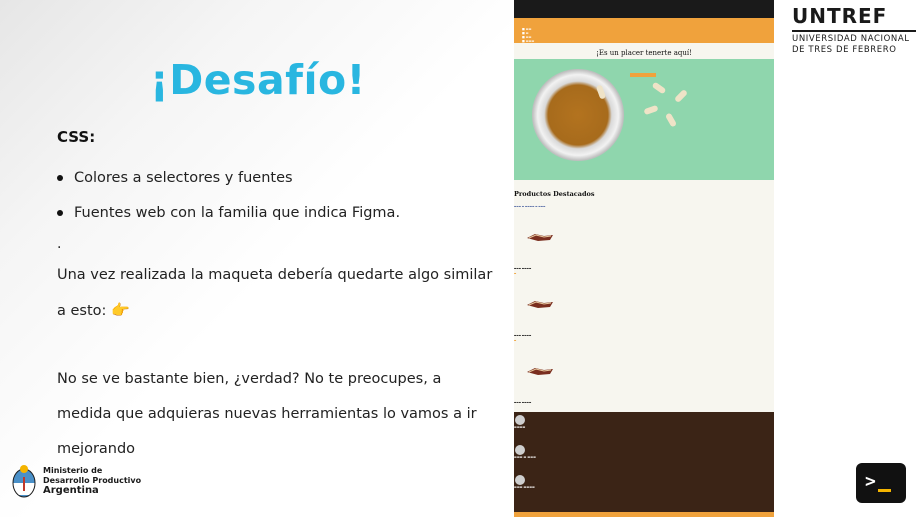 The height and width of the screenshot is (517, 917). I want to click on untref-subtitle: UNIVERSIDAD NACIONAL DE TRES DE FEBRERO, so click(854, 45).